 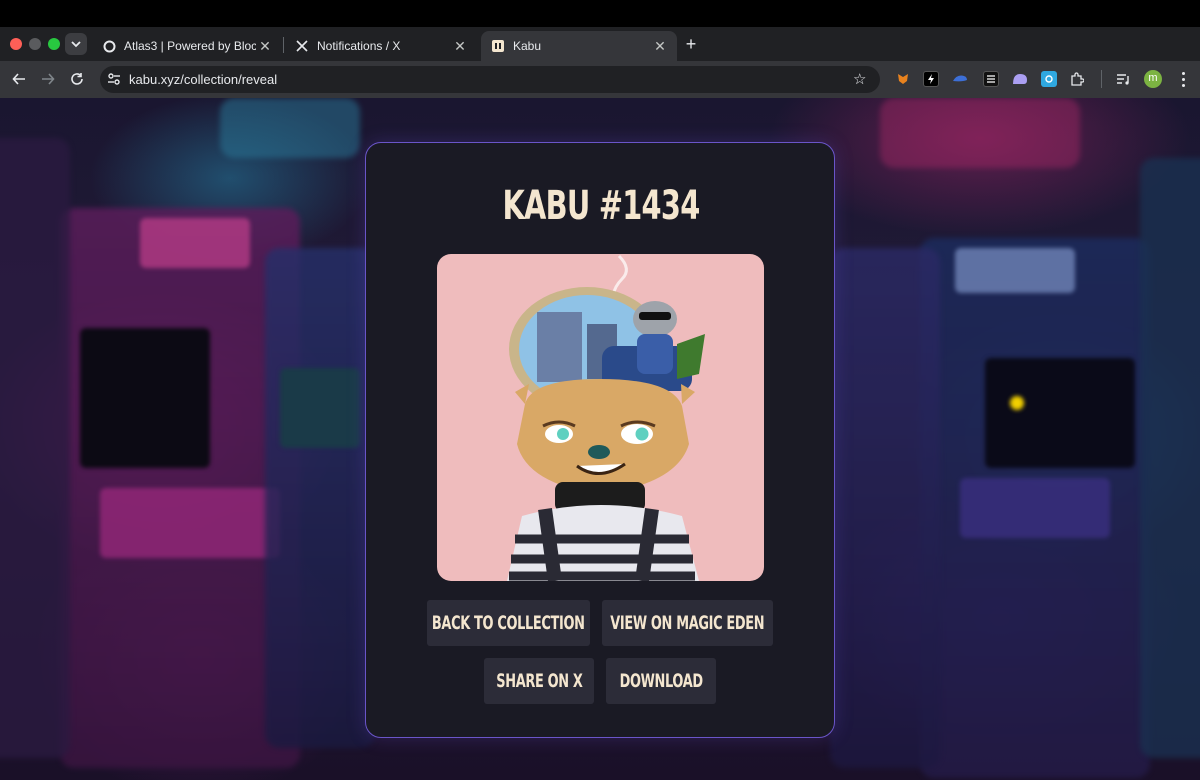 I want to click on close-window-button, so click(x=16, y=44).